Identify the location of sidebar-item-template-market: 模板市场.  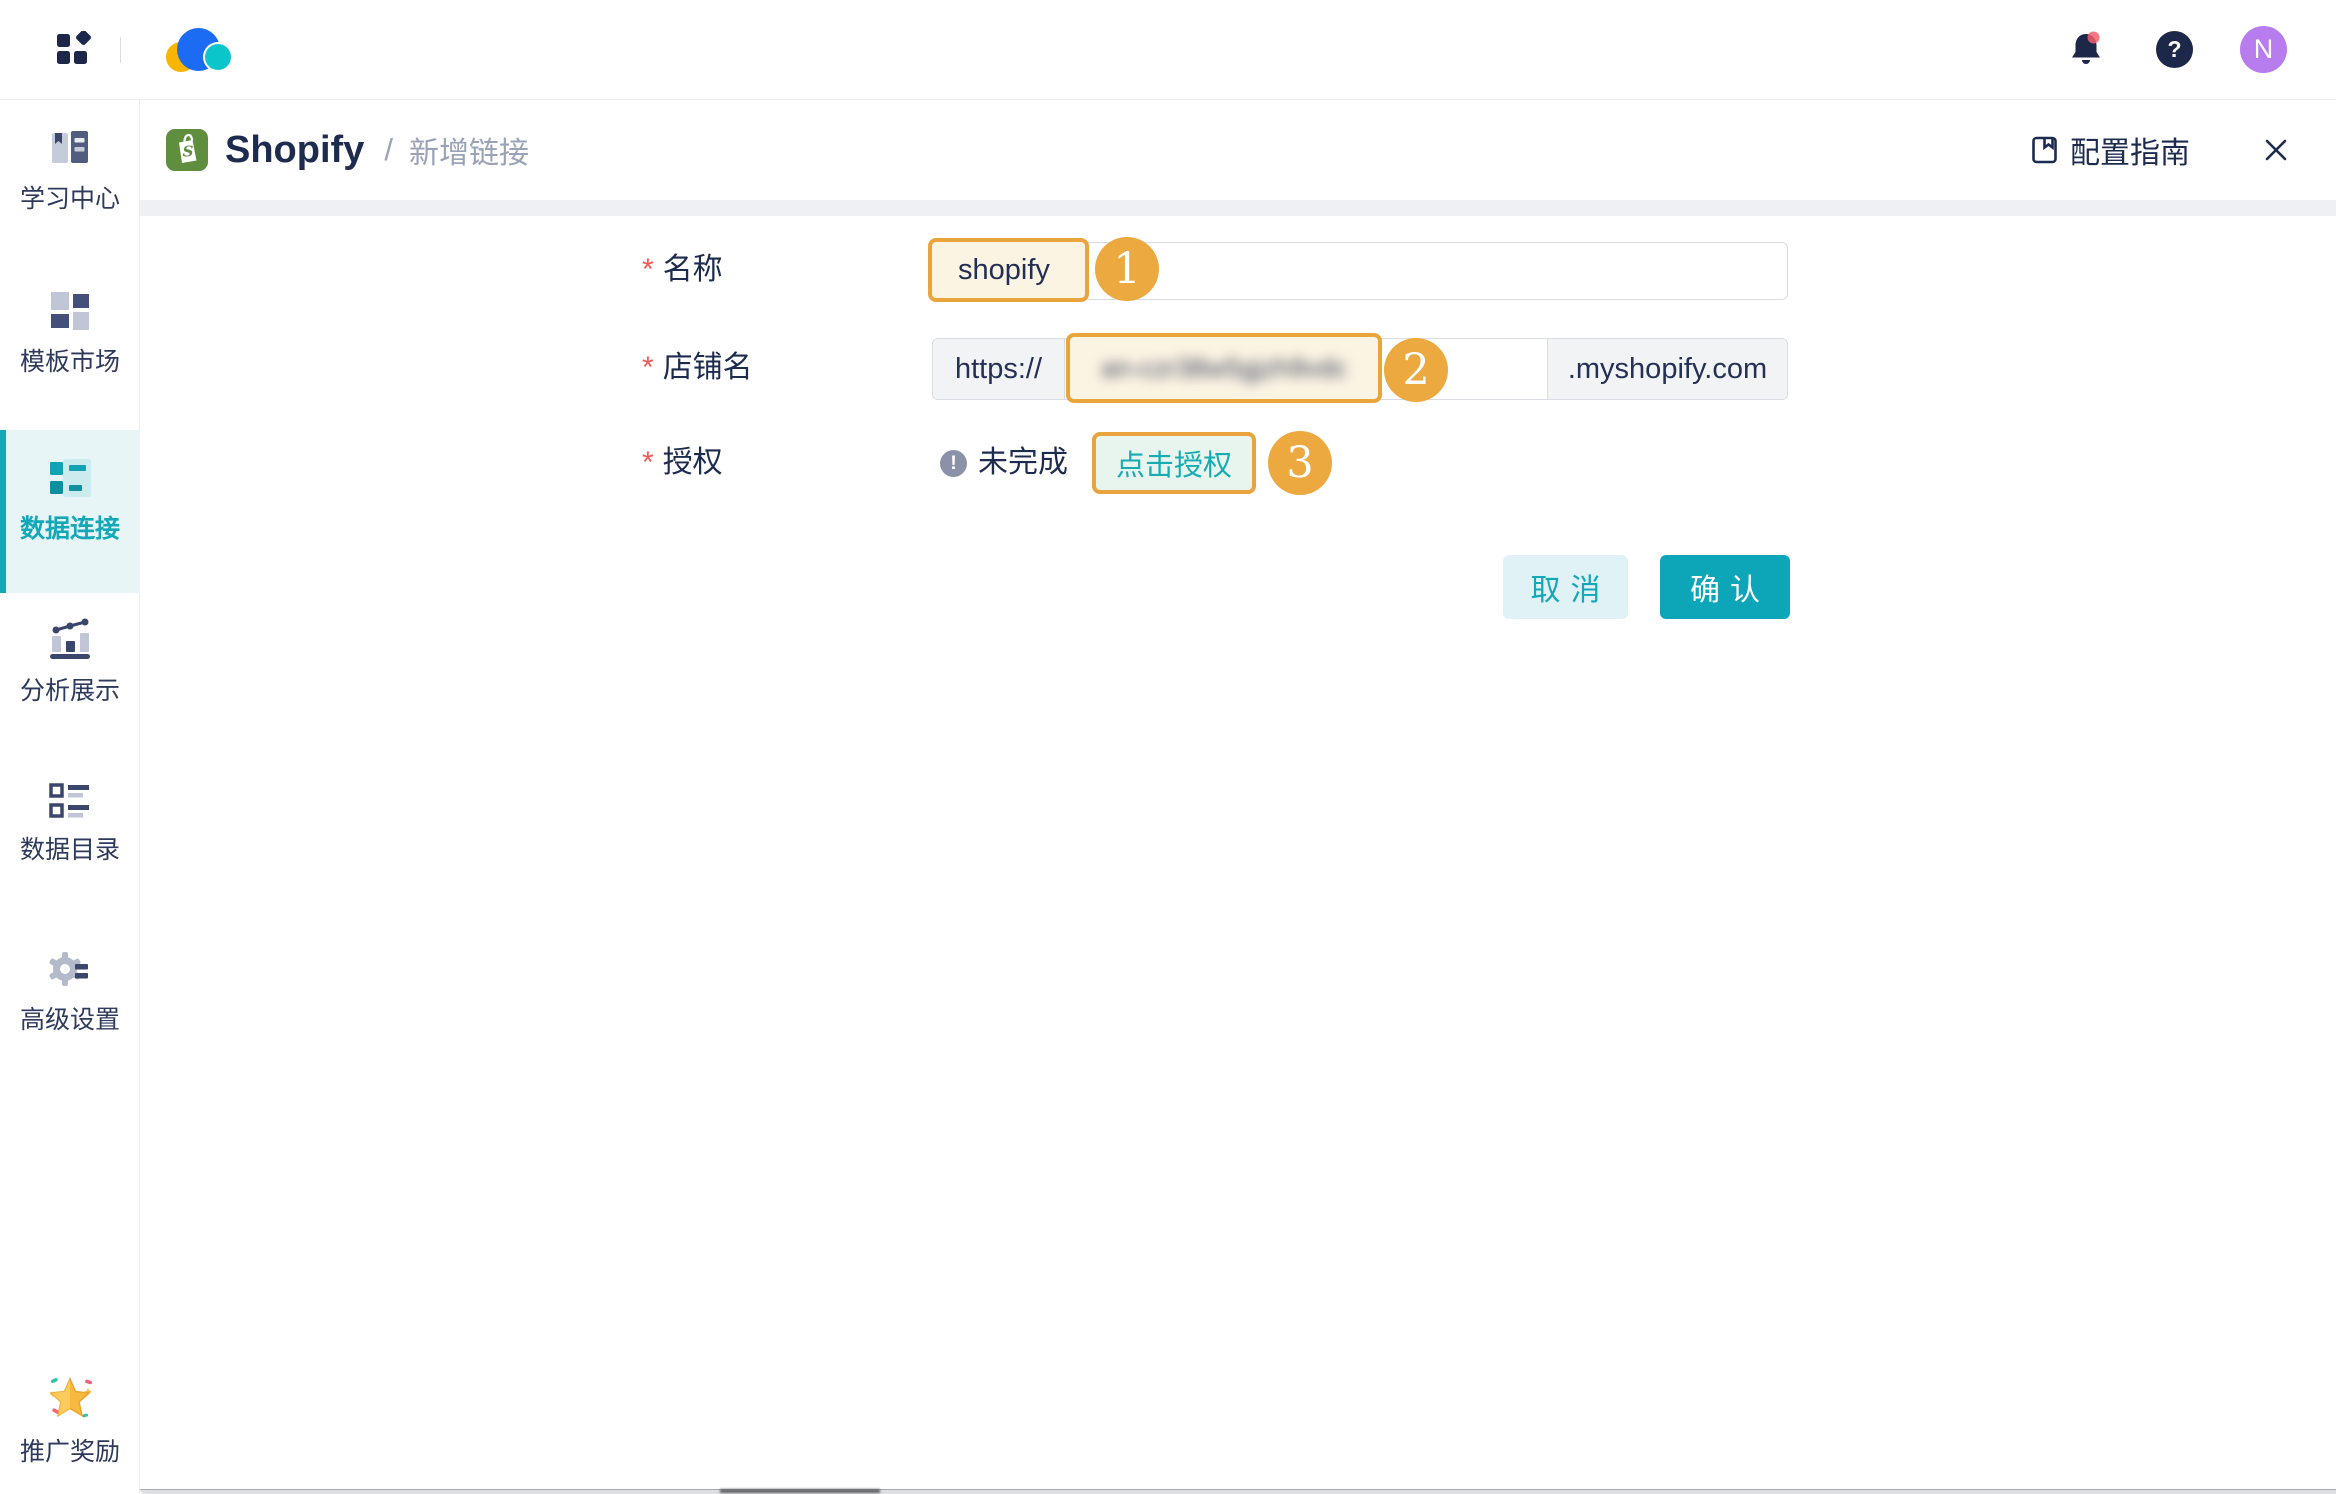
(70, 333).